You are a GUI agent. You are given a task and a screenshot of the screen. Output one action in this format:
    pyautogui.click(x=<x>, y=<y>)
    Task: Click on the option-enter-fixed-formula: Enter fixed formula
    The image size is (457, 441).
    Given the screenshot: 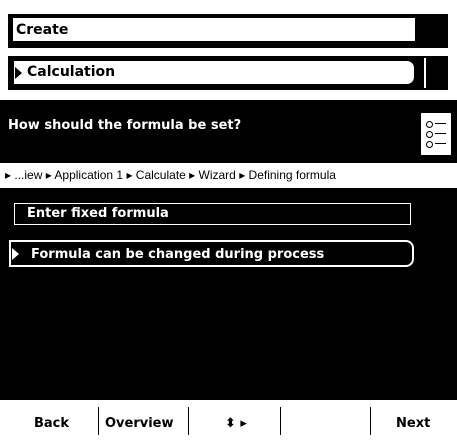 What is the action you would take?
    pyautogui.click(x=212, y=214)
    